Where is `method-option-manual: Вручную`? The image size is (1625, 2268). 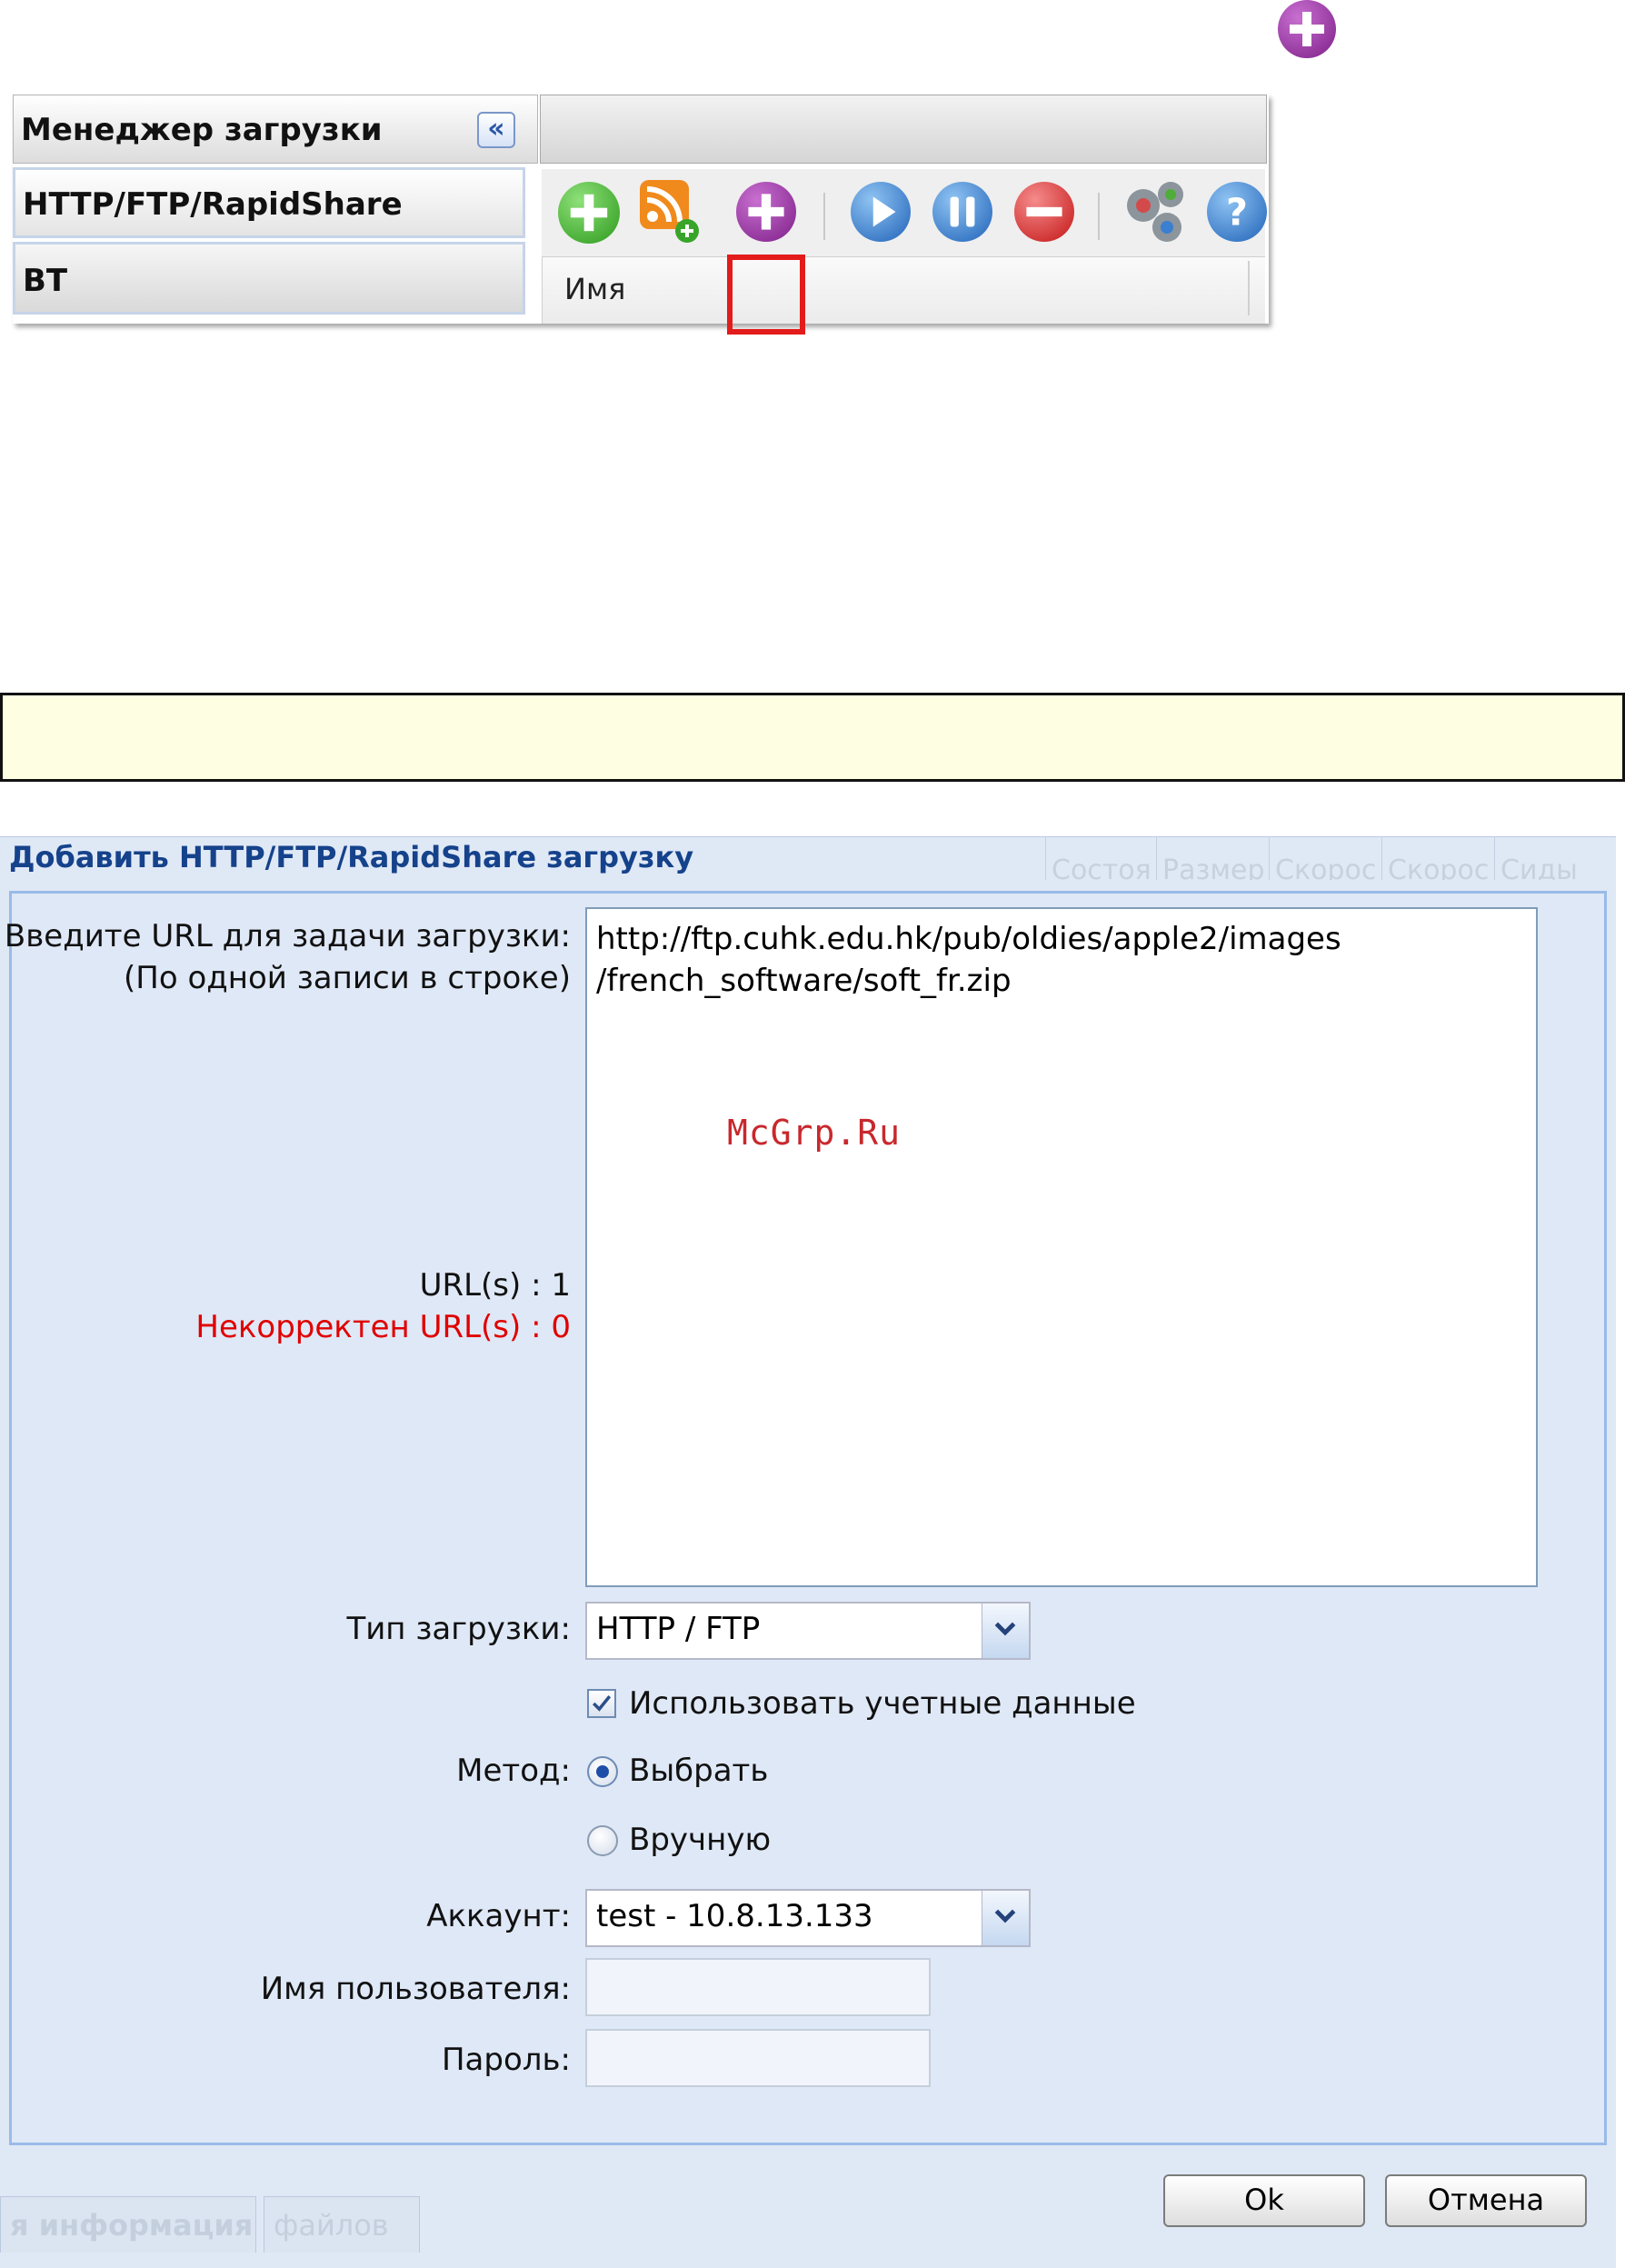
method-option-manual: Вручную is located at coordinates (700, 1840).